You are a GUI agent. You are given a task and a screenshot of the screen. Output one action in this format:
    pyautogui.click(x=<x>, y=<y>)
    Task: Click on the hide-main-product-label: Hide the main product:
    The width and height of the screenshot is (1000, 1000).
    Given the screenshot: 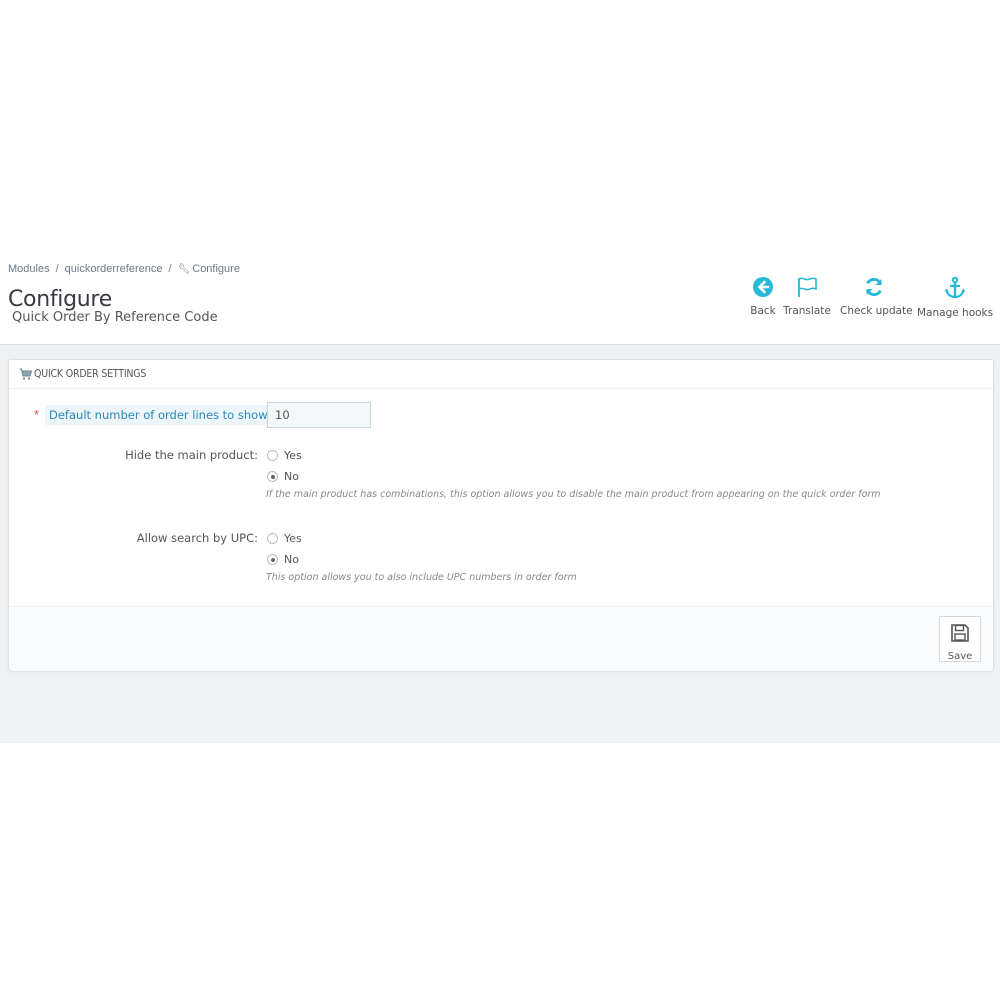 What is the action you would take?
    pyautogui.click(x=191, y=455)
    